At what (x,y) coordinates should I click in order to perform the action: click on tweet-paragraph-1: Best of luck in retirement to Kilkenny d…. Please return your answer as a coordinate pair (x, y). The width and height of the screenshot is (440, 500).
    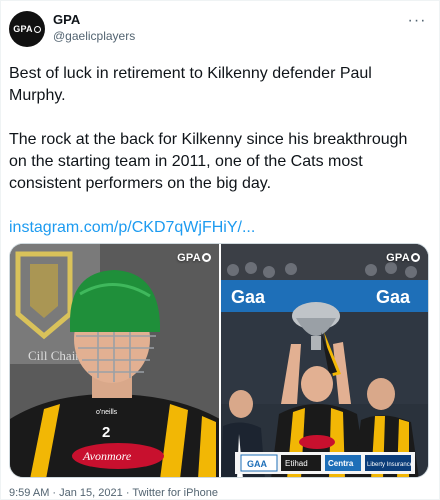
    Looking at the image, I should click on (190, 84).